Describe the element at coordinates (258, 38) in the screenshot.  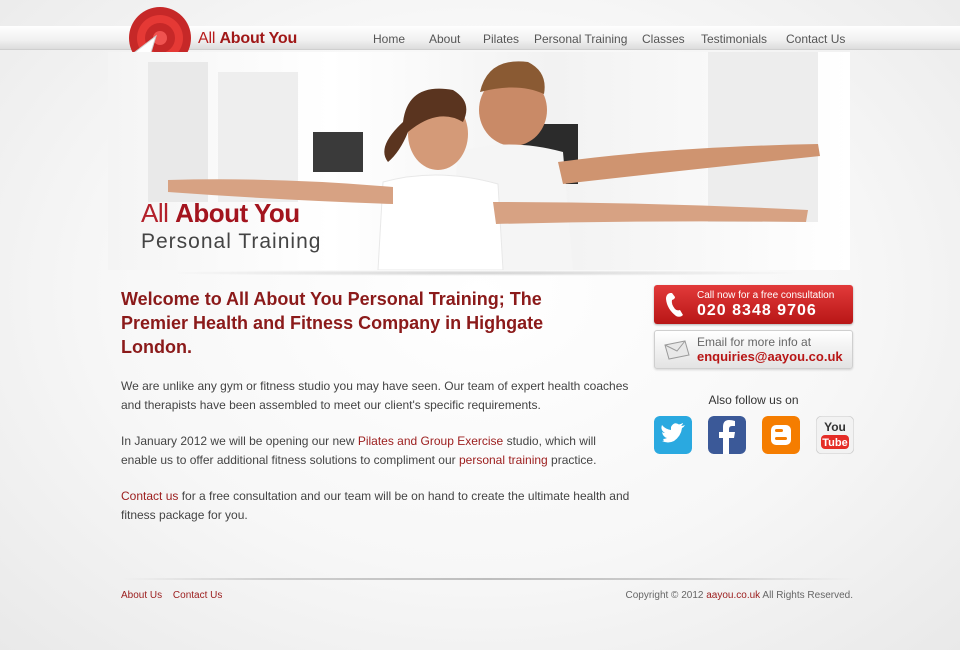
I see `brand-bold: About You` at that location.